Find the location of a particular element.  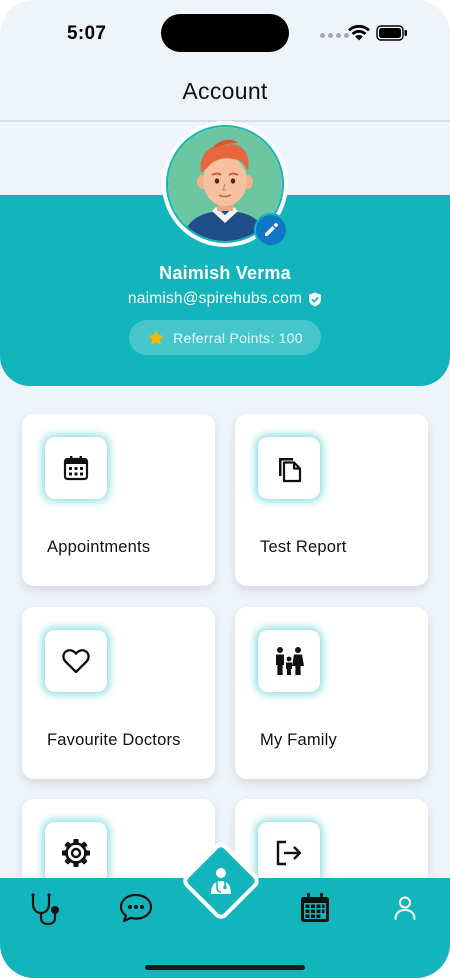

family-icon is located at coordinates (290, 661).